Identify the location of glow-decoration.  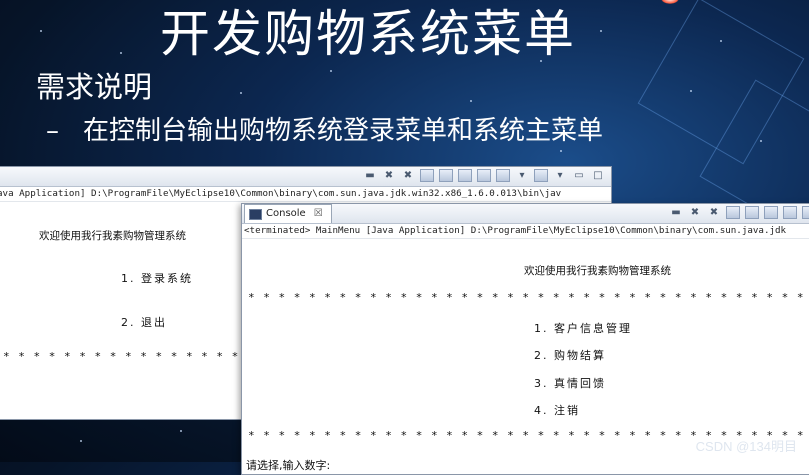
(670, 2).